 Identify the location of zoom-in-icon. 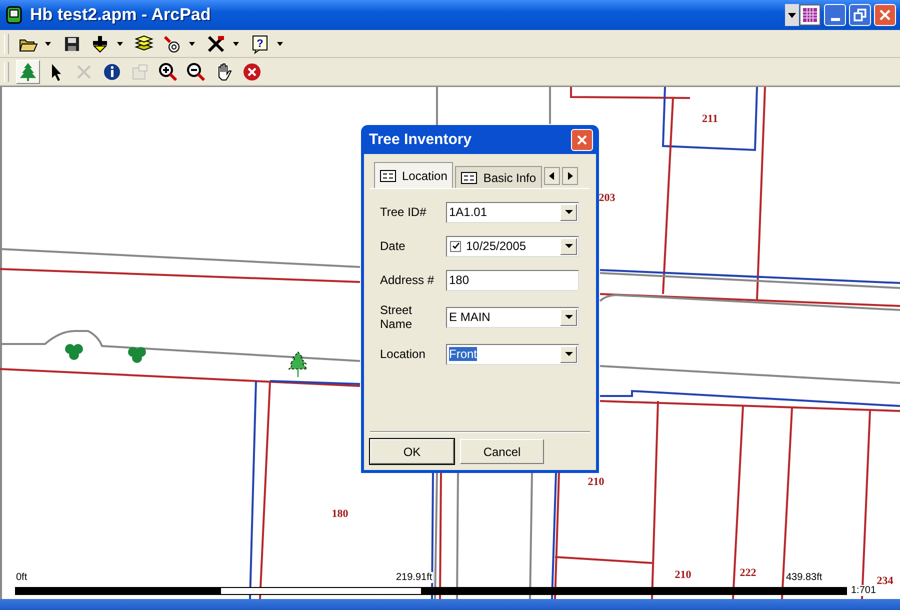
(168, 72).